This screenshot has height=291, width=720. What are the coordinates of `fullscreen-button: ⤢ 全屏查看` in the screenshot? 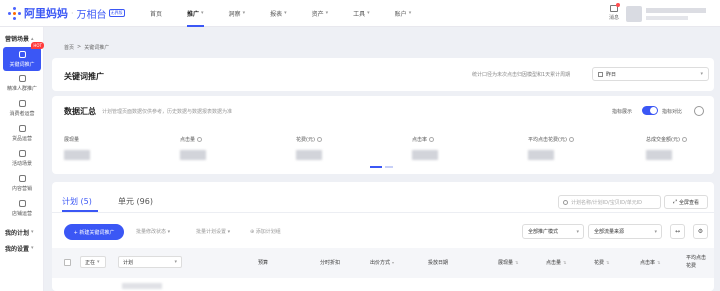 It's located at (686, 202).